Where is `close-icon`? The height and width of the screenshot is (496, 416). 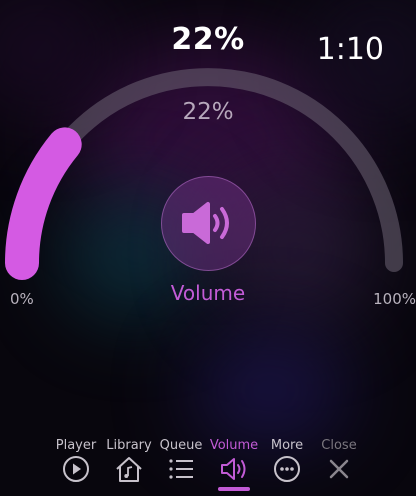 close-icon is located at coordinates (339, 469).